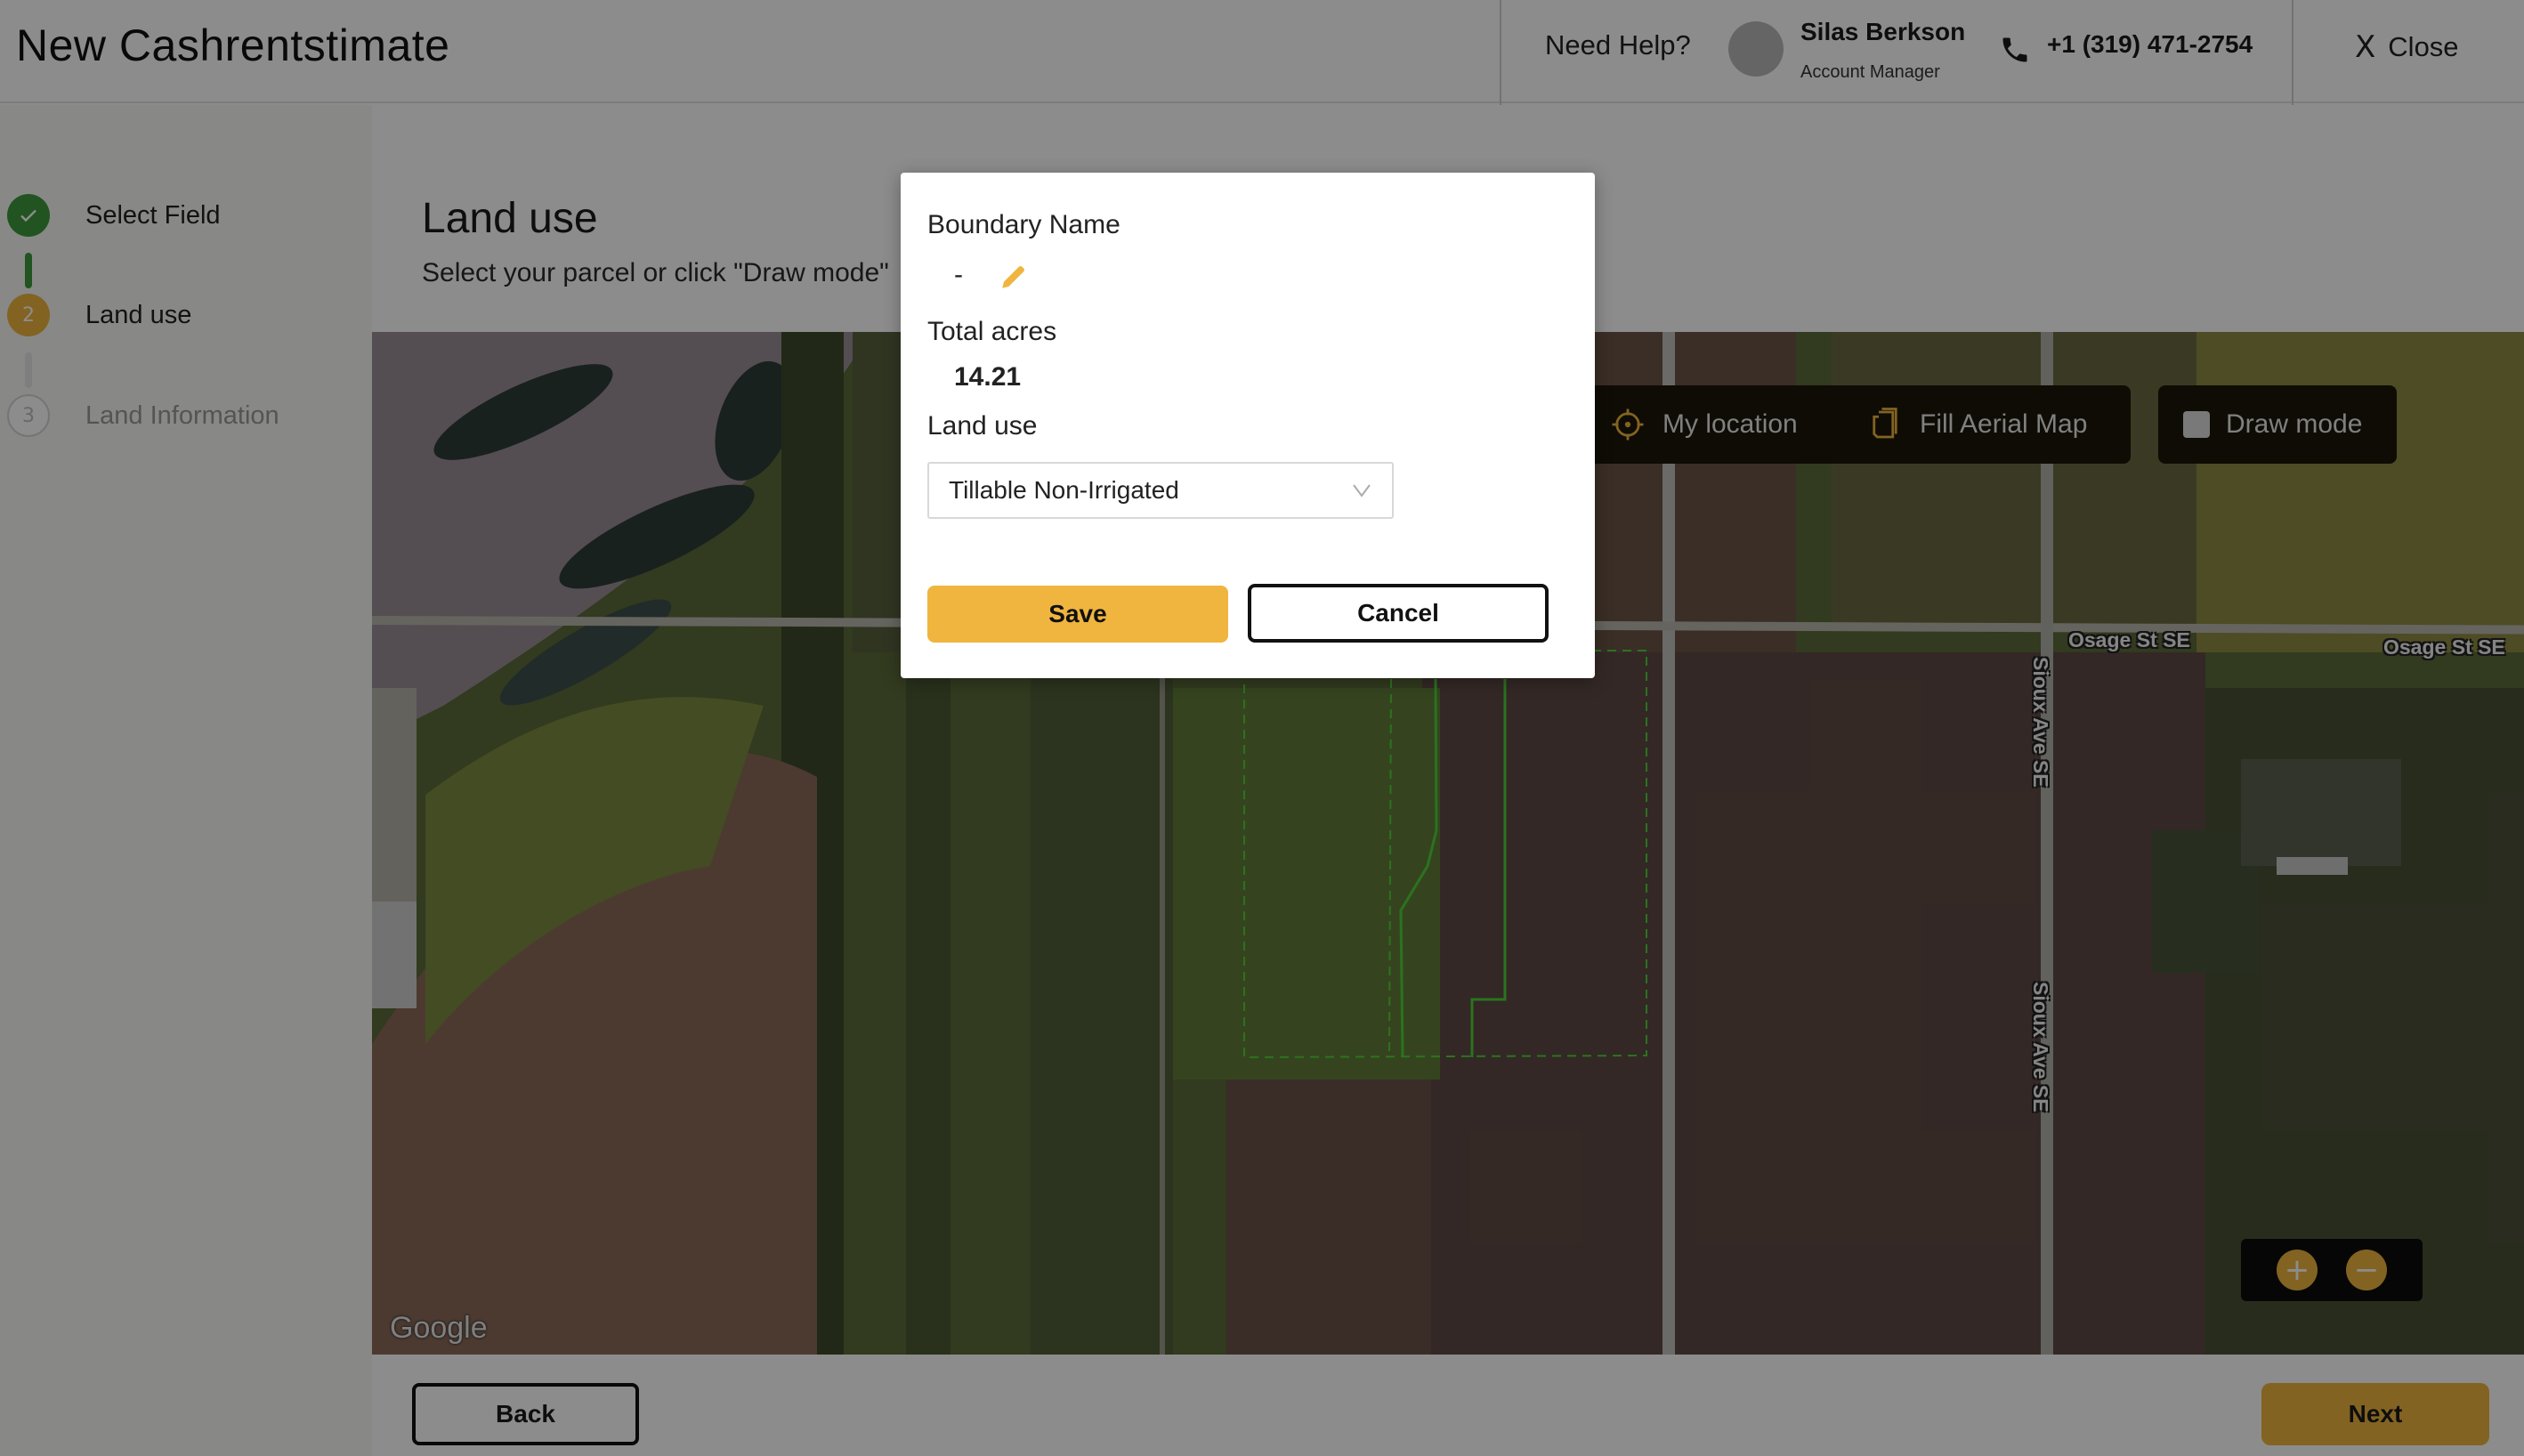 Image resolution: width=2524 pixels, height=1456 pixels. I want to click on boundary-name-label: Boundary Name, so click(1023, 224).